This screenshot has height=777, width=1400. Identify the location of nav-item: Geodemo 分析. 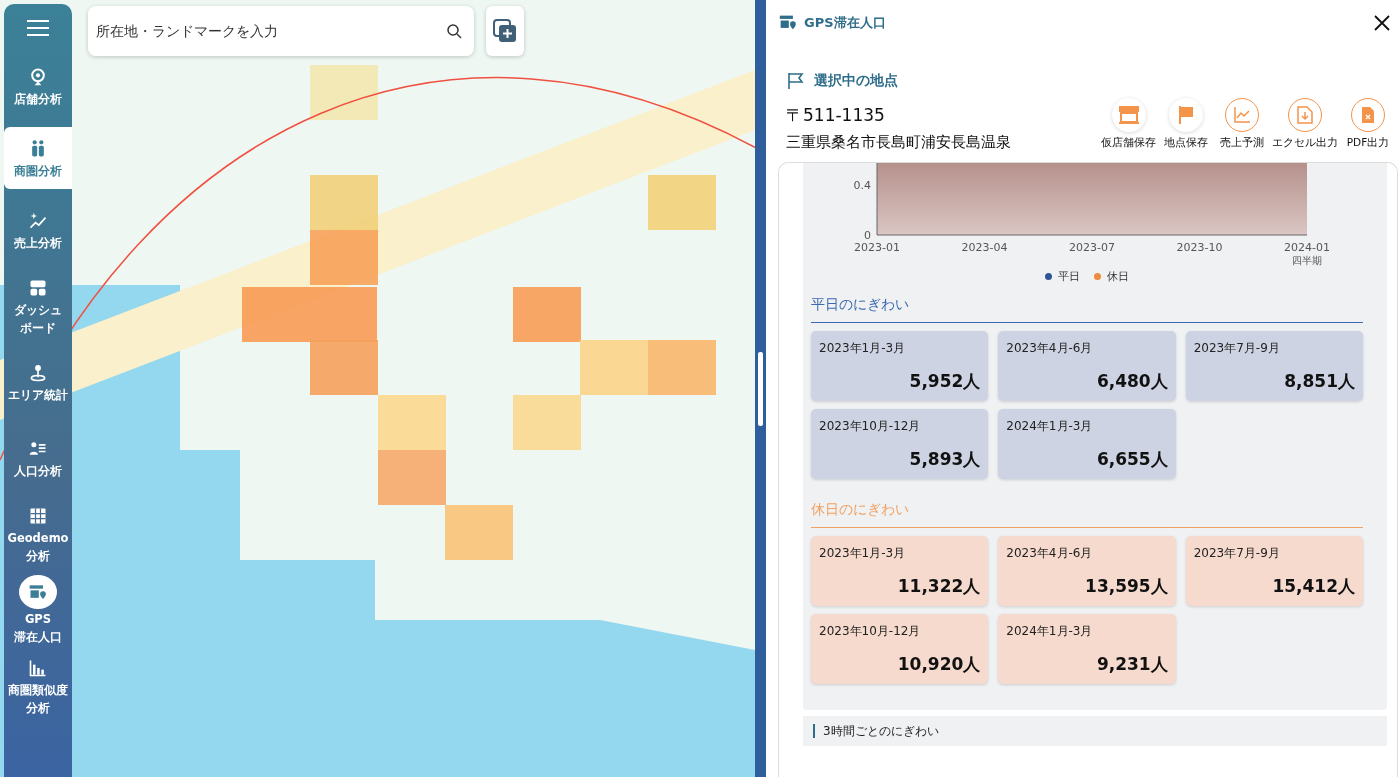
(38, 534).